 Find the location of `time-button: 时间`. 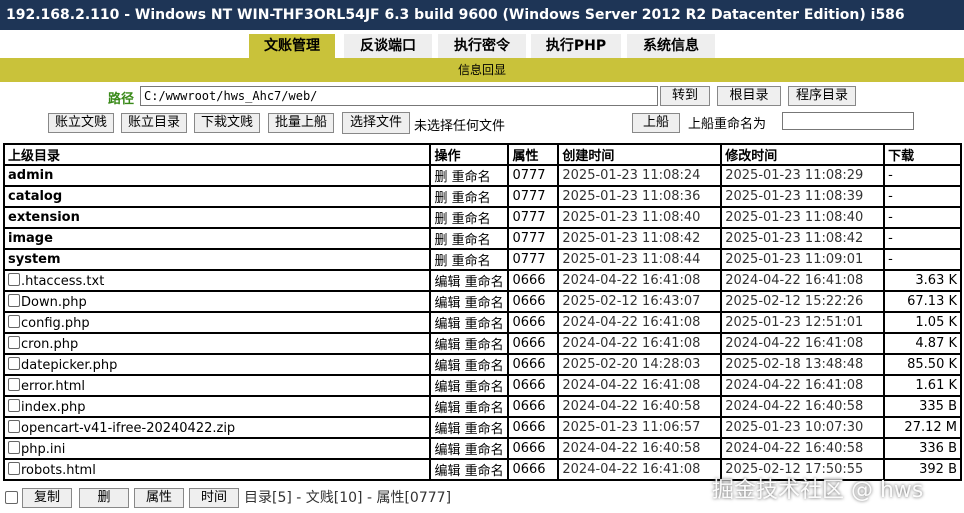

time-button: 时间 is located at coordinates (214, 498).